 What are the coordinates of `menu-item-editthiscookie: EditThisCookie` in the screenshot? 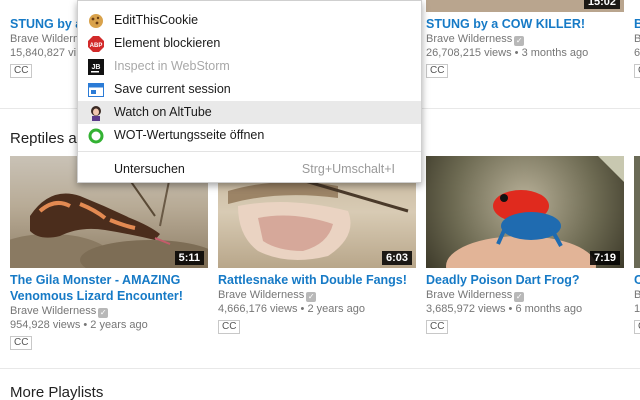 It's located at (249, 20).